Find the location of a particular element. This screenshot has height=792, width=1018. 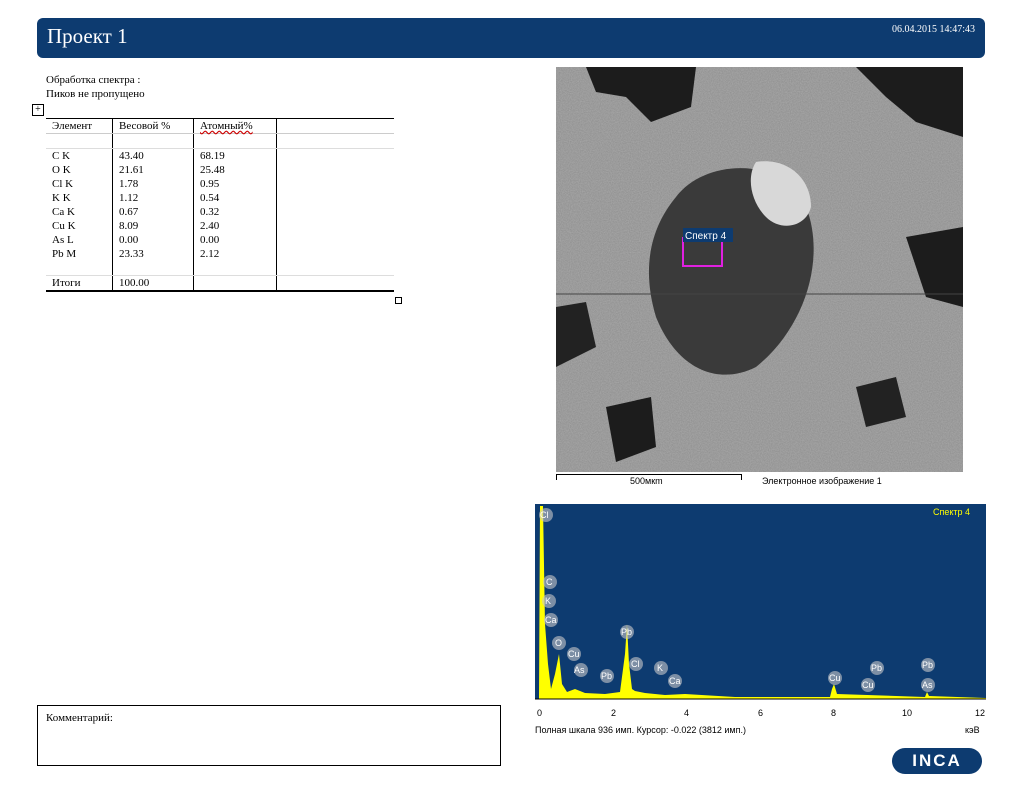

table-cell: Cl K is located at coordinates (63, 184).